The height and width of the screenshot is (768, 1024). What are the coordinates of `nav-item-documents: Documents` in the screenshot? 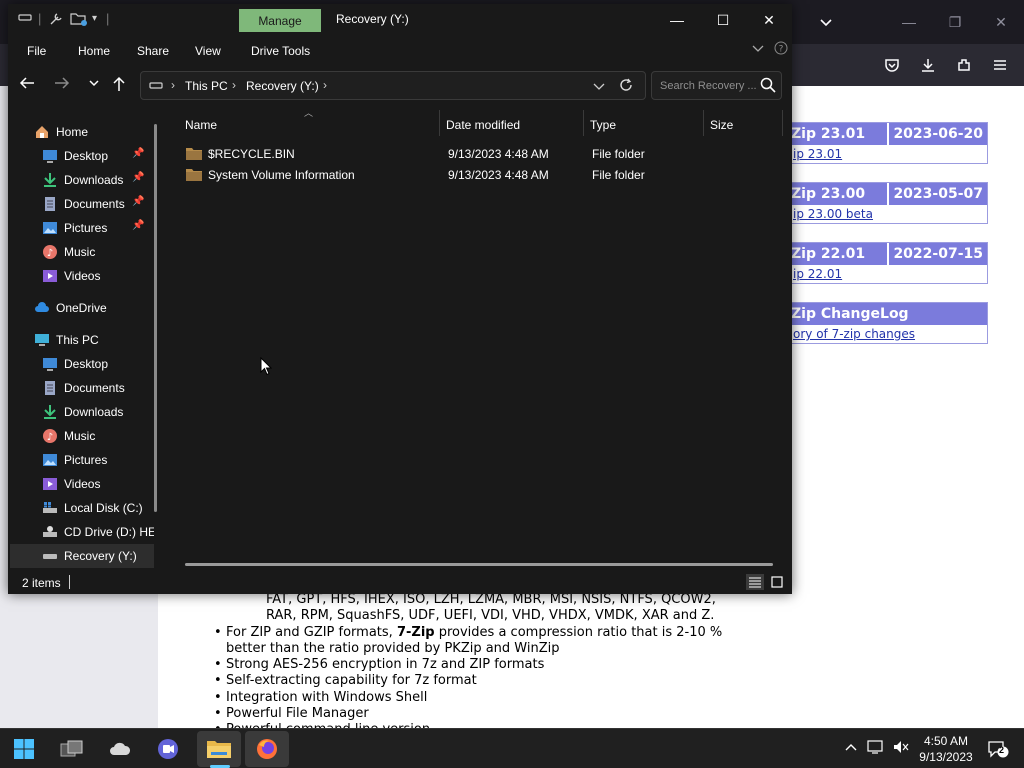 It's located at (83, 204).